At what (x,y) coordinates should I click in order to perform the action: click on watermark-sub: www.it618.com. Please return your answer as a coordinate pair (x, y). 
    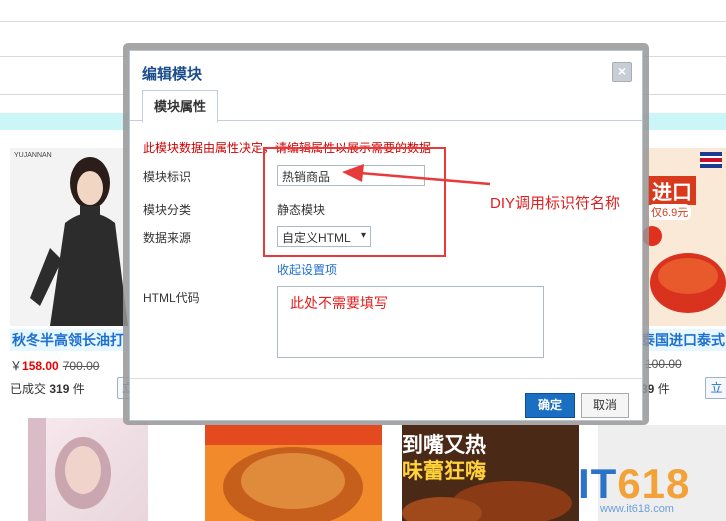
    Looking at the image, I should click on (637, 509).